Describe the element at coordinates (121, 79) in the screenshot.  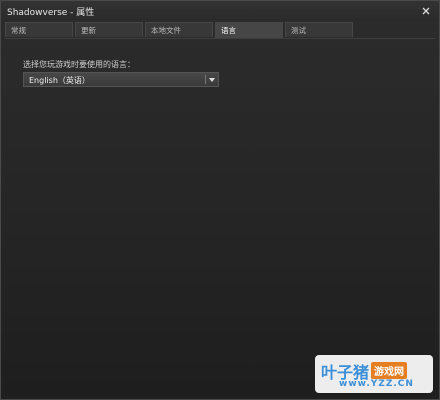
I see `language-select: English（英语）` at that location.